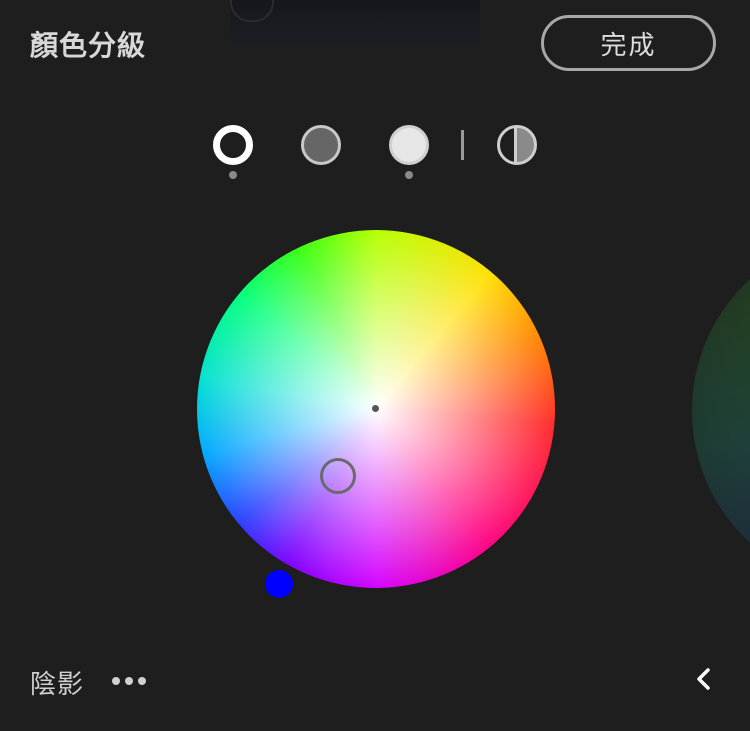 This screenshot has width=750, height=731. I want to click on page-title: 顏色分級, so click(88, 45).